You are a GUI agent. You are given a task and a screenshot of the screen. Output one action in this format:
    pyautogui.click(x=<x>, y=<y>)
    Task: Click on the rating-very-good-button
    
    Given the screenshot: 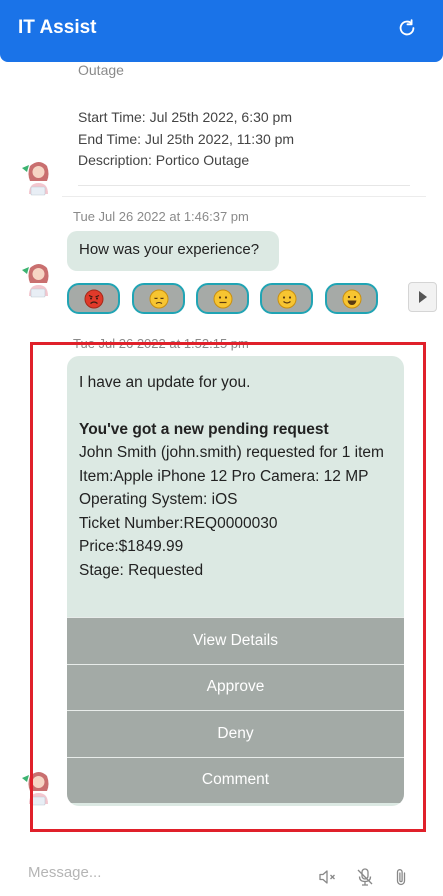 What is the action you would take?
    pyautogui.click(x=351, y=298)
    